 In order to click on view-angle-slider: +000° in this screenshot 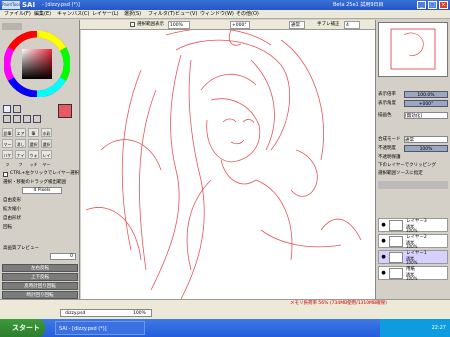, I will do `click(426, 103)`.